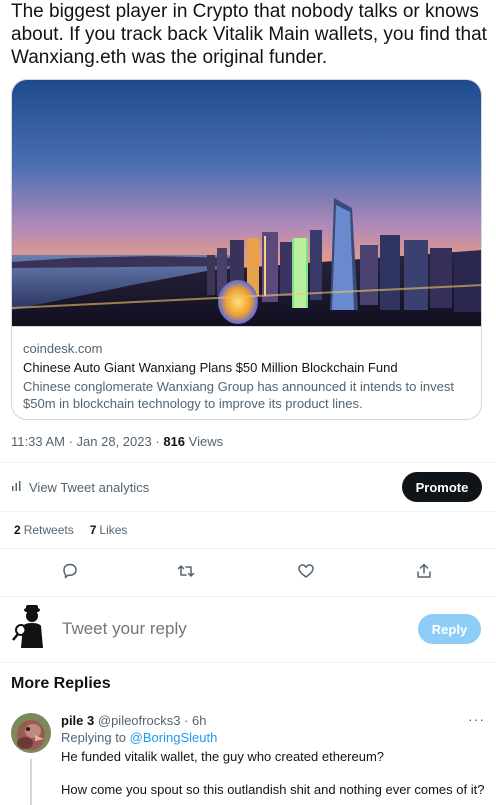  Describe the element at coordinates (63, 348) in the screenshot. I see `card-domain: coindesk.com` at that location.